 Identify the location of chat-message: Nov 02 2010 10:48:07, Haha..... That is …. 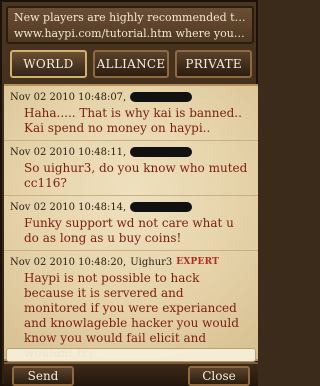
(131, 113).